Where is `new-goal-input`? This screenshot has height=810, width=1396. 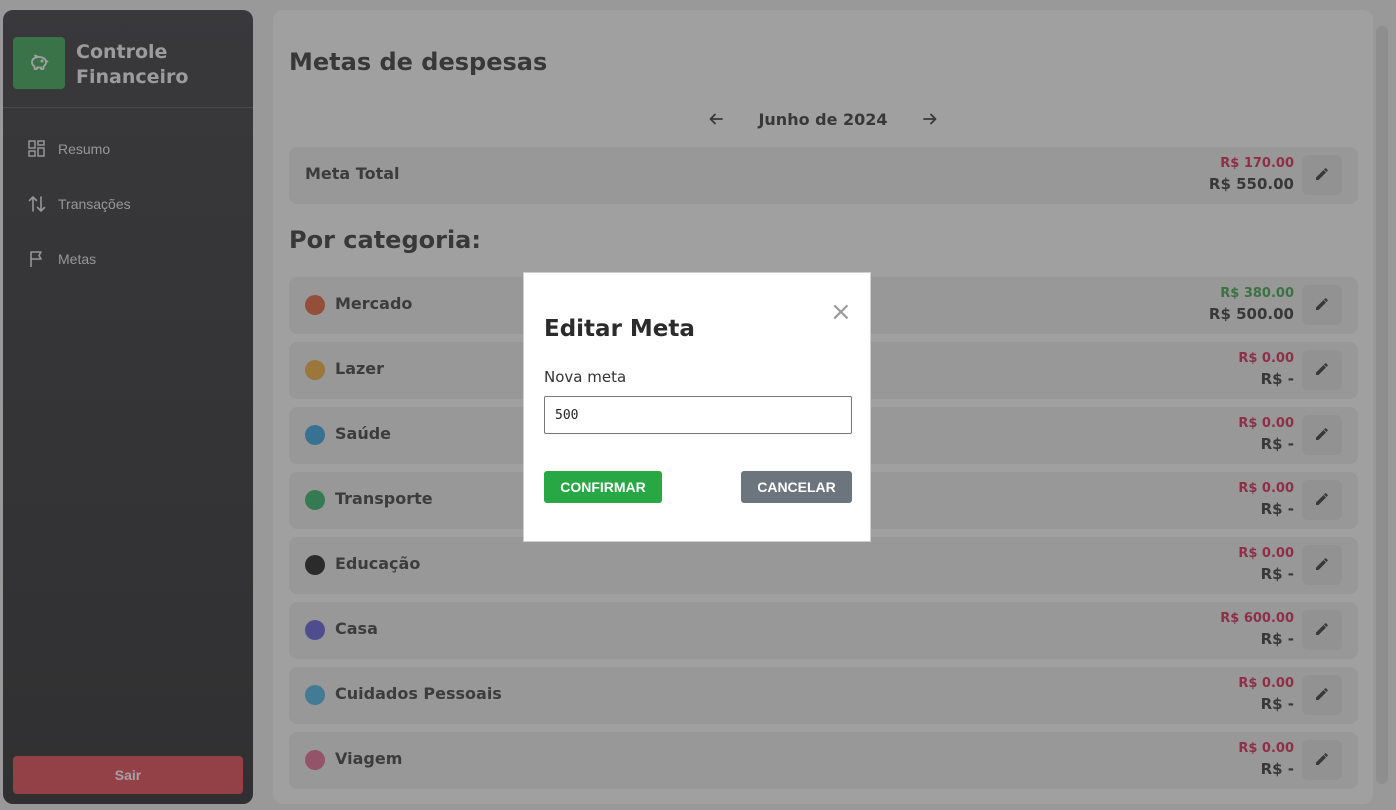 new-goal-input is located at coordinates (698, 415).